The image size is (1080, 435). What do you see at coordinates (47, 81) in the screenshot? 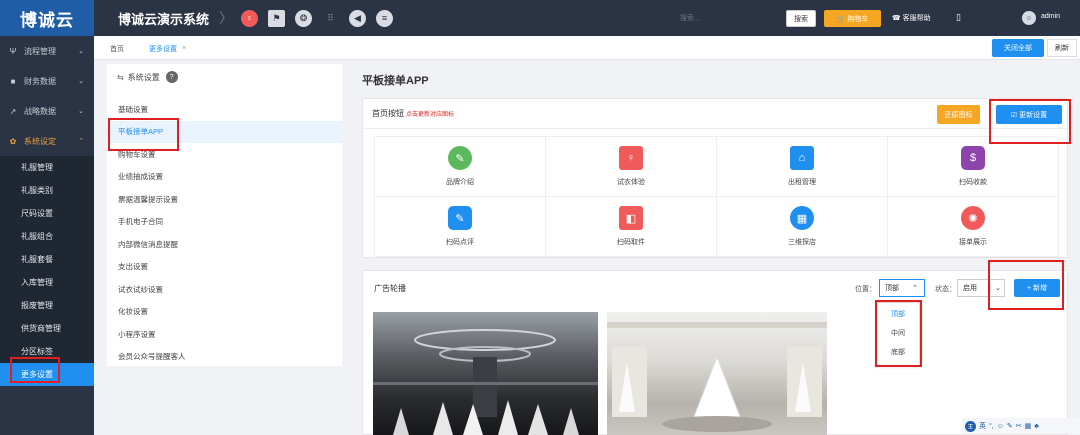
I see `sidebar-item-finance: ■ 财务数据 ⌄` at bounding box center [47, 81].